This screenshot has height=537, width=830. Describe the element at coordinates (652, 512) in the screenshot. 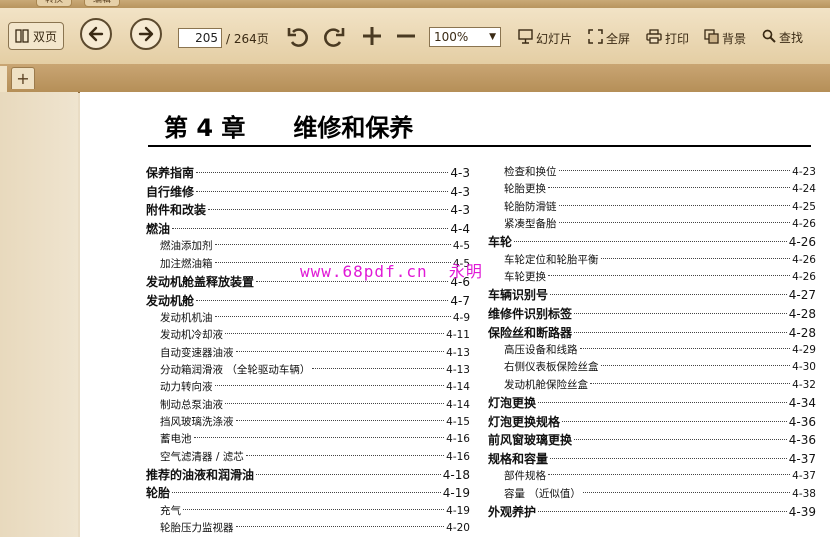

I see `toc-entry: 外观养护 4-39` at that location.